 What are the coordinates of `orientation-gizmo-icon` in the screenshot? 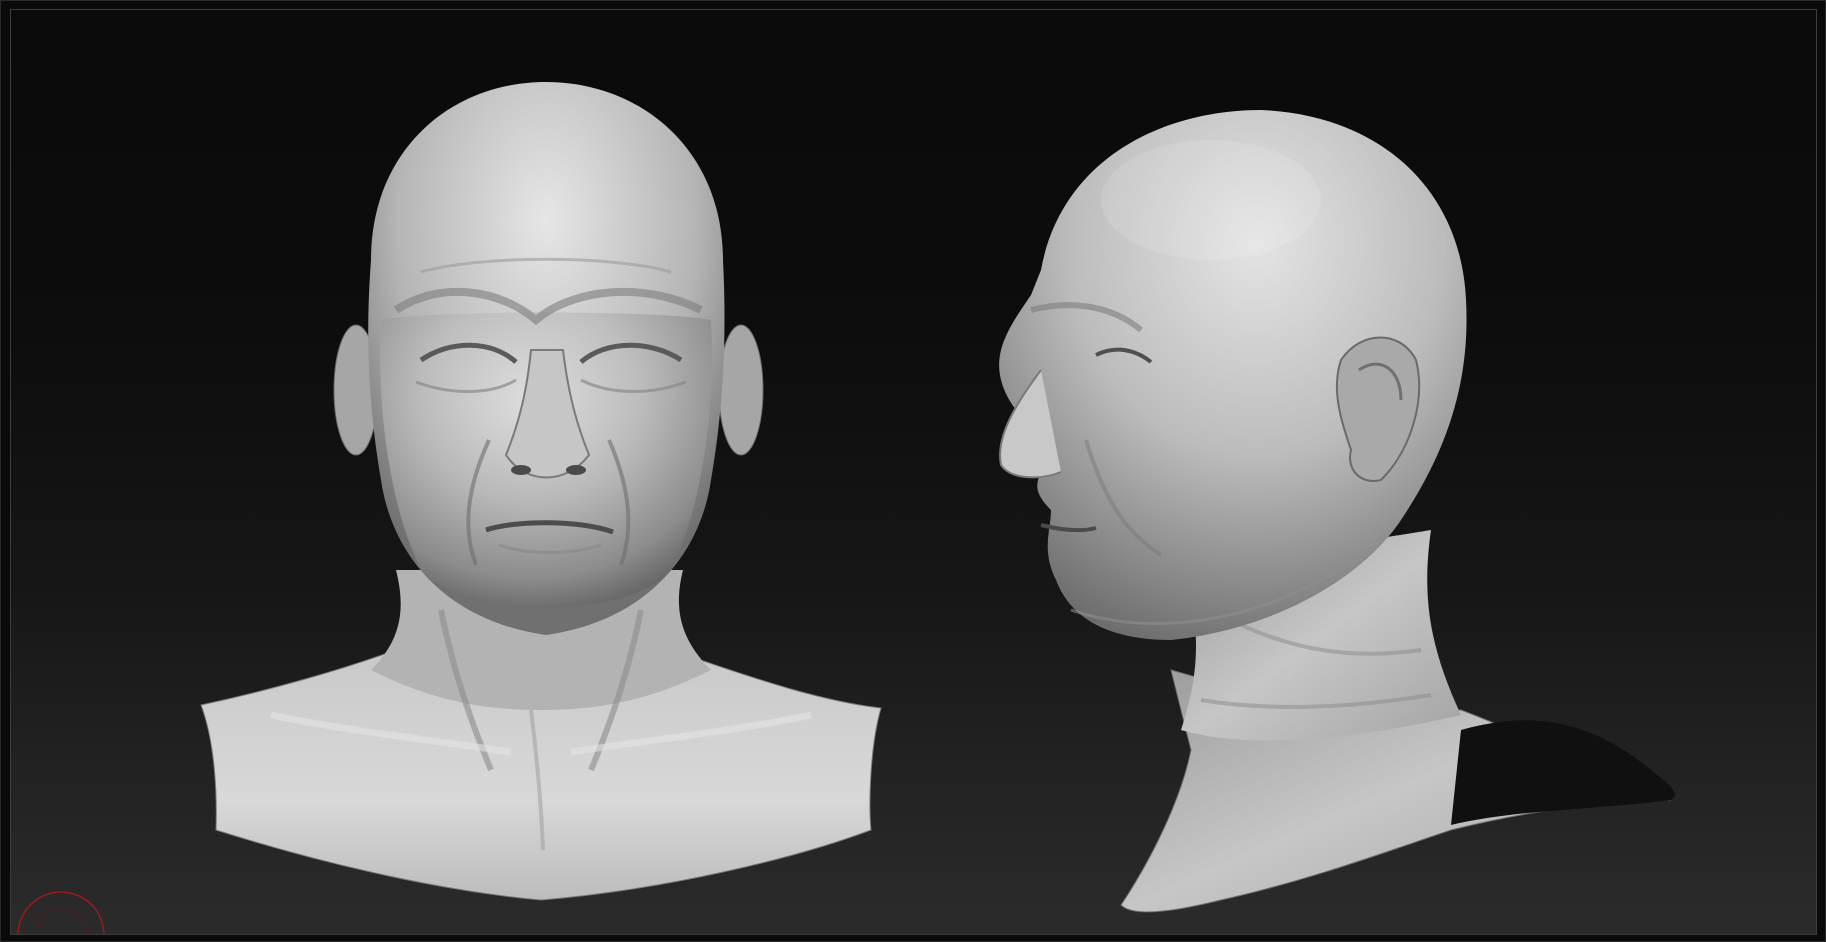 It's located at (71, 907).